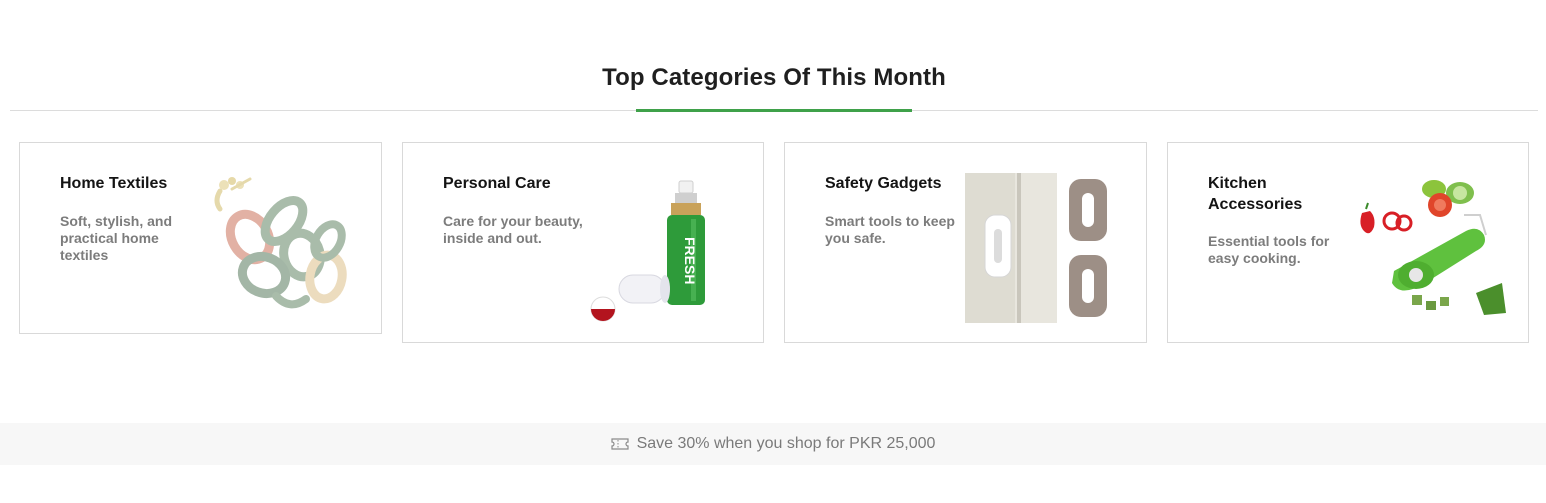  Describe the element at coordinates (497, 183) in the screenshot. I see `category-title: Personal Care` at that location.